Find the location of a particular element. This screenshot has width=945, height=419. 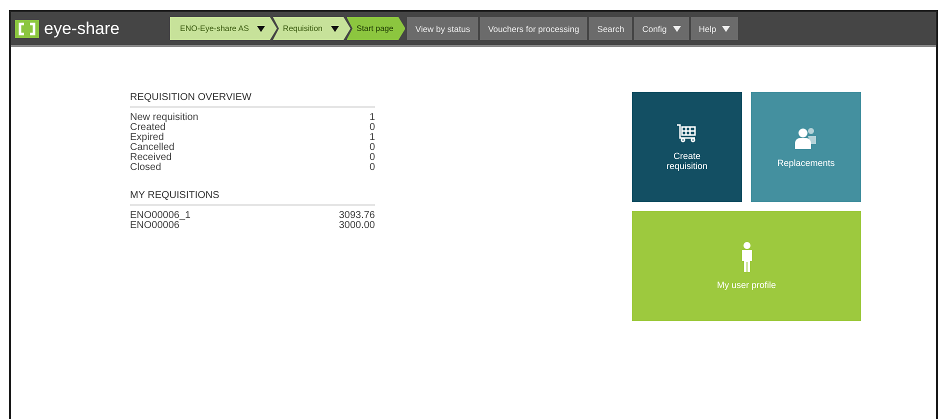

row-label: ENO00006 is located at coordinates (155, 226).